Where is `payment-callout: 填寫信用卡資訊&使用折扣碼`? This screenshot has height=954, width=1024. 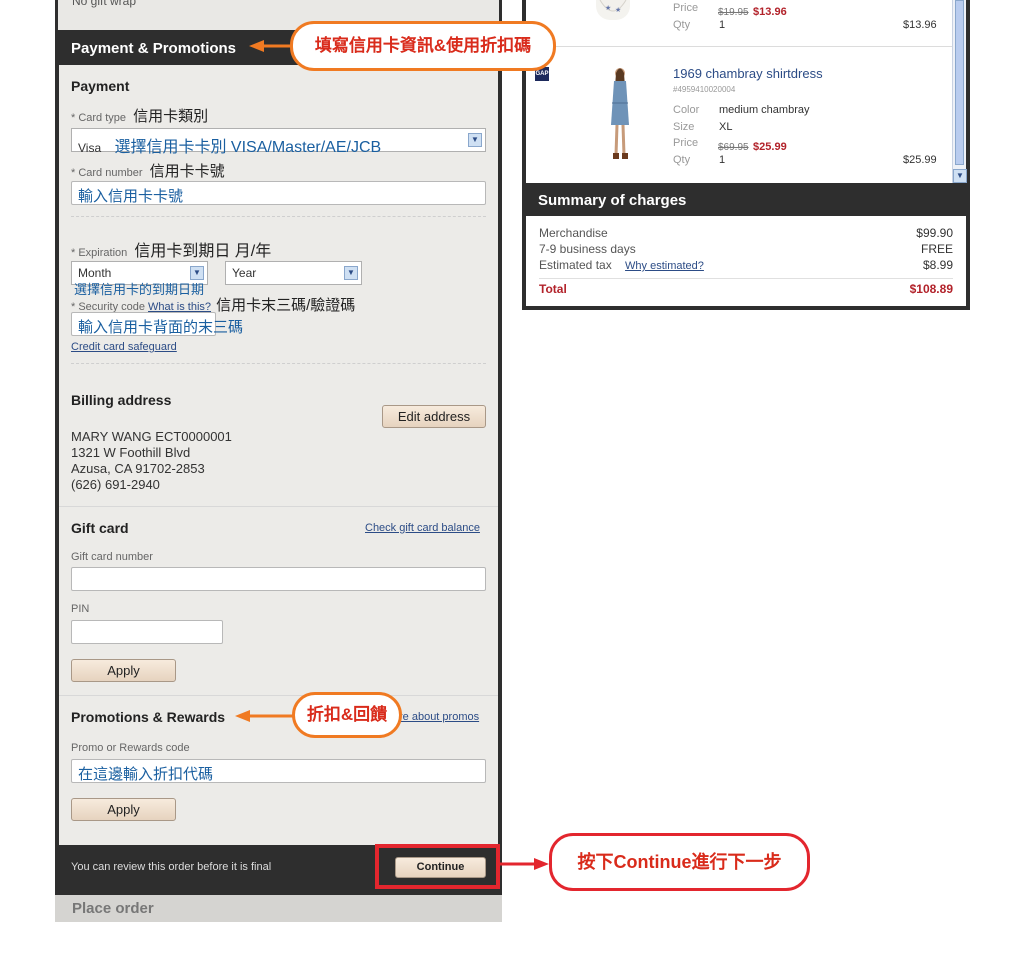
payment-callout: 填寫信用卡資訊&使用折扣碼 is located at coordinates (423, 46).